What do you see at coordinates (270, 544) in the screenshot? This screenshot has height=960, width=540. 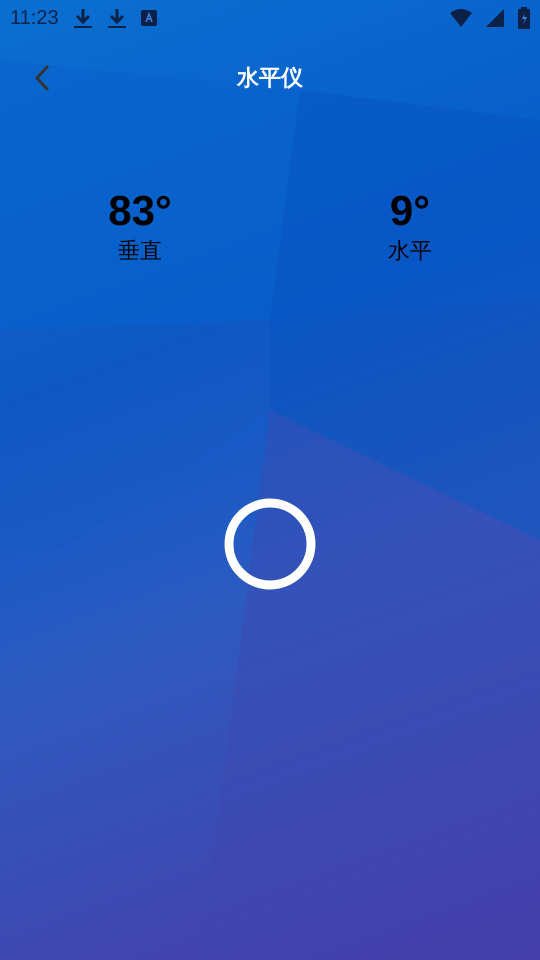 I see `level-bubble-icon` at bounding box center [270, 544].